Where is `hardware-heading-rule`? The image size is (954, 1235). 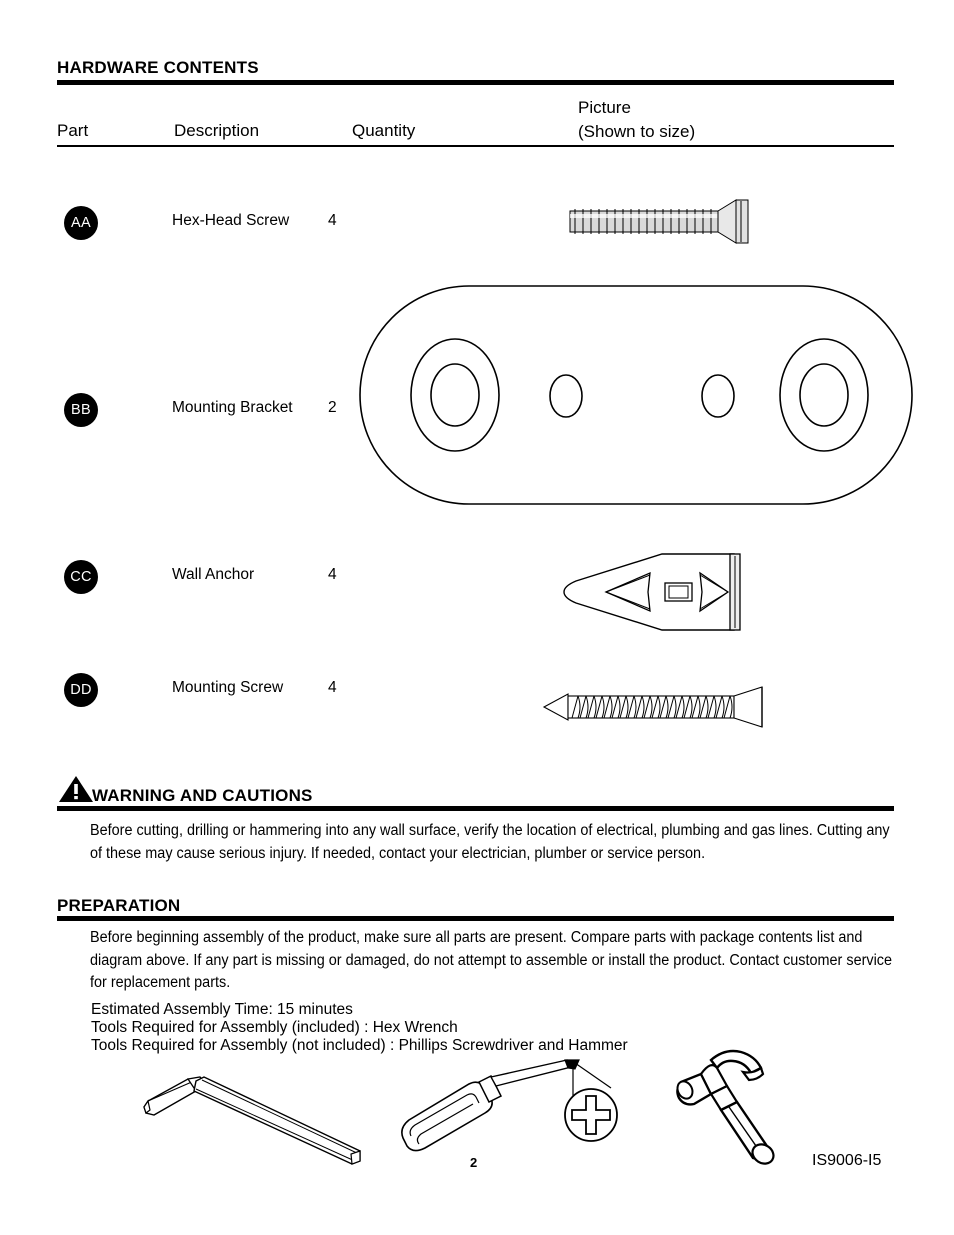 hardware-heading-rule is located at coordinates (475, 82).